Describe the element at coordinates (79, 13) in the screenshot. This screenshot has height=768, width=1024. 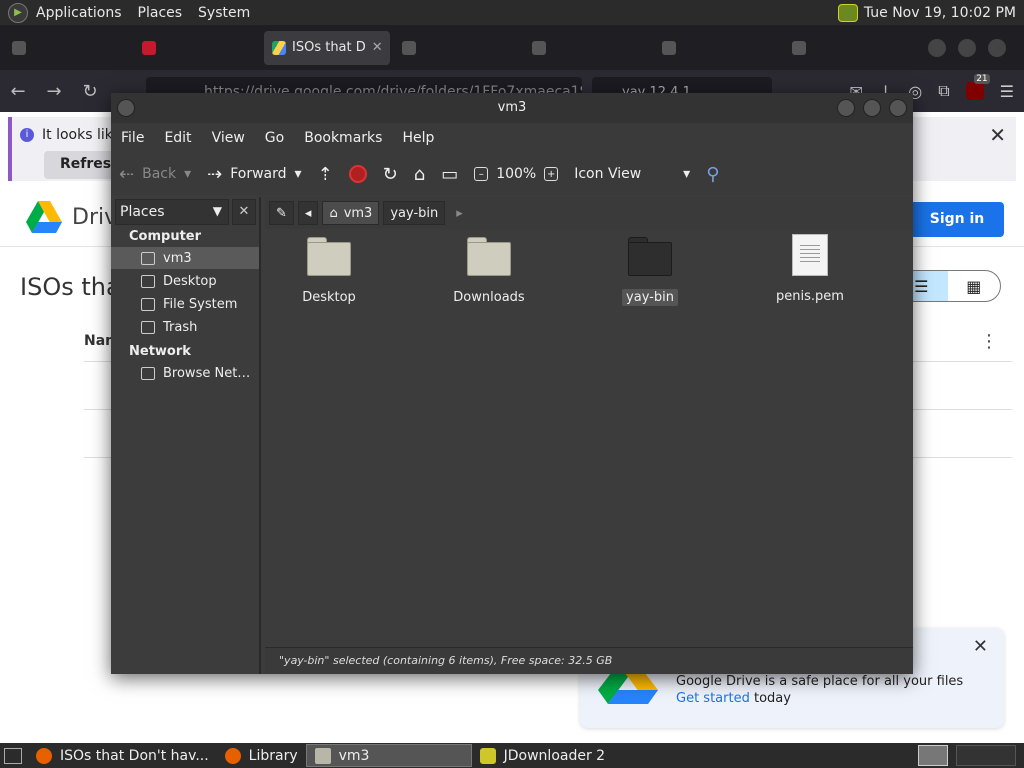
I see `applications-menu: Applications` at that location.